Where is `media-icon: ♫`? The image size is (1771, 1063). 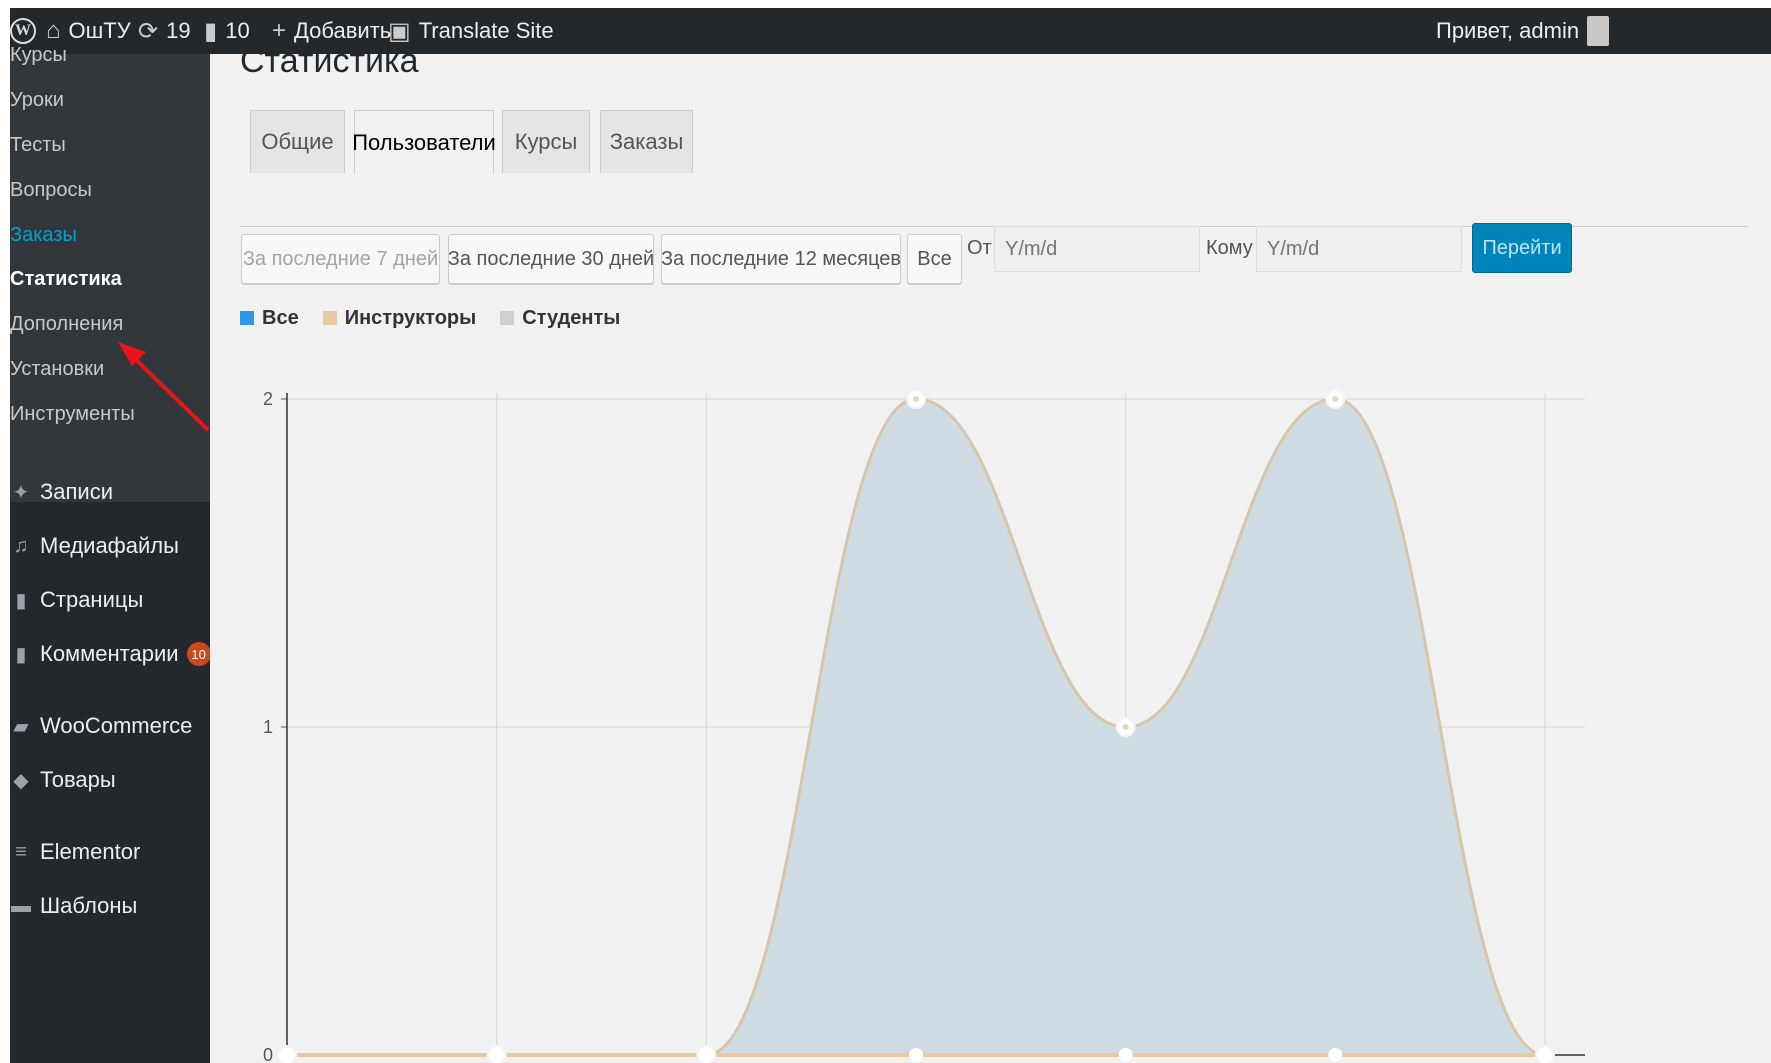 media-icon: ♫ is located at coordinates (21, 545).